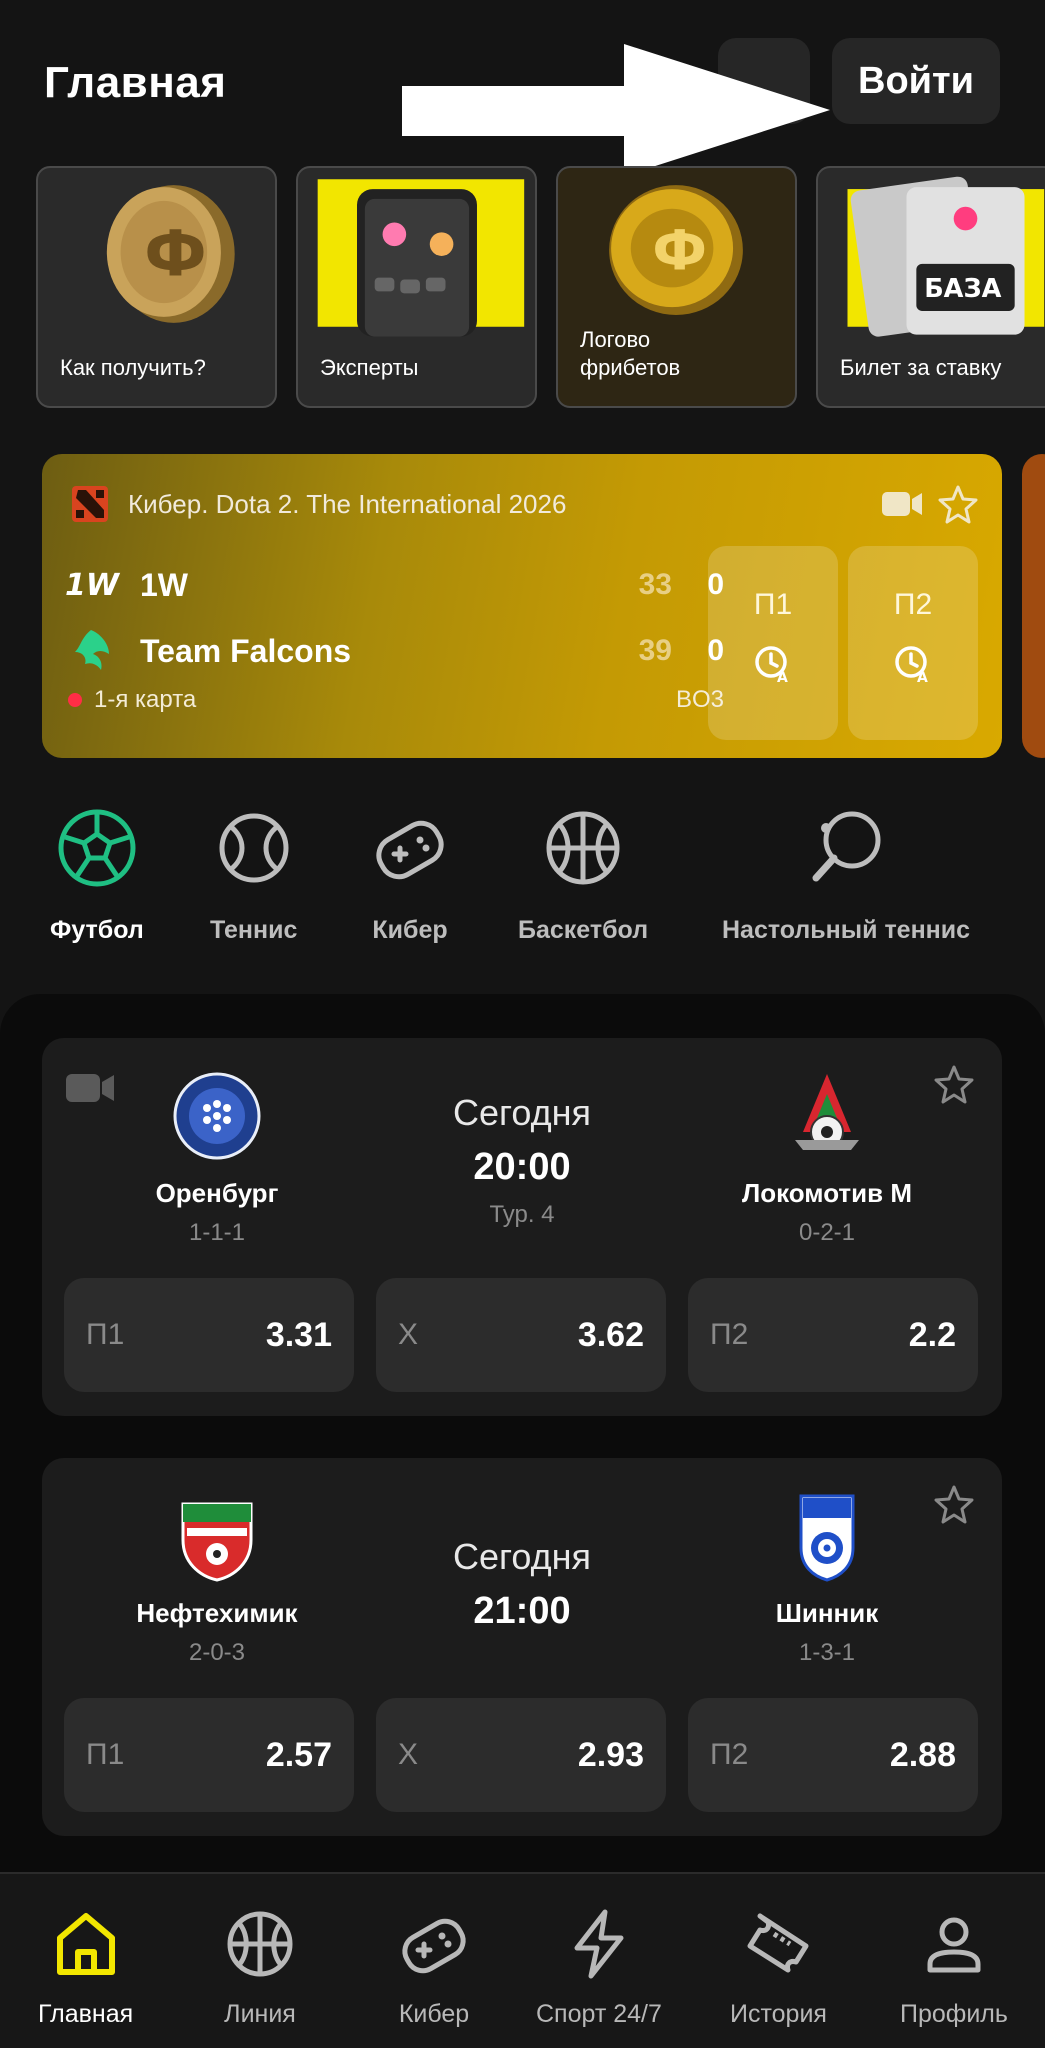 The height and width of the screenshot is (2048, 1045). What do you see at coordinates (394, 651) in the screenshot?
I see `team-row: Team Falcons 39 0` at bounding box center [394, 651].